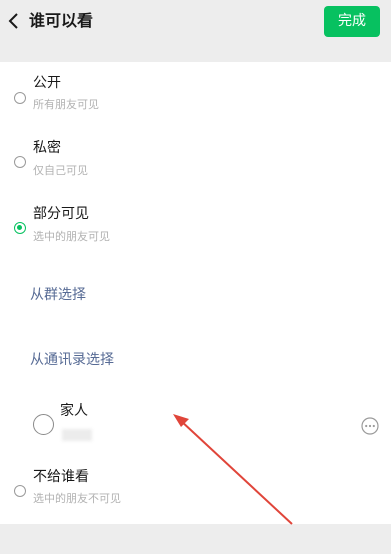  I want to click on option-exclude-sub: 选中的朋友不可见, so click(77, 498).